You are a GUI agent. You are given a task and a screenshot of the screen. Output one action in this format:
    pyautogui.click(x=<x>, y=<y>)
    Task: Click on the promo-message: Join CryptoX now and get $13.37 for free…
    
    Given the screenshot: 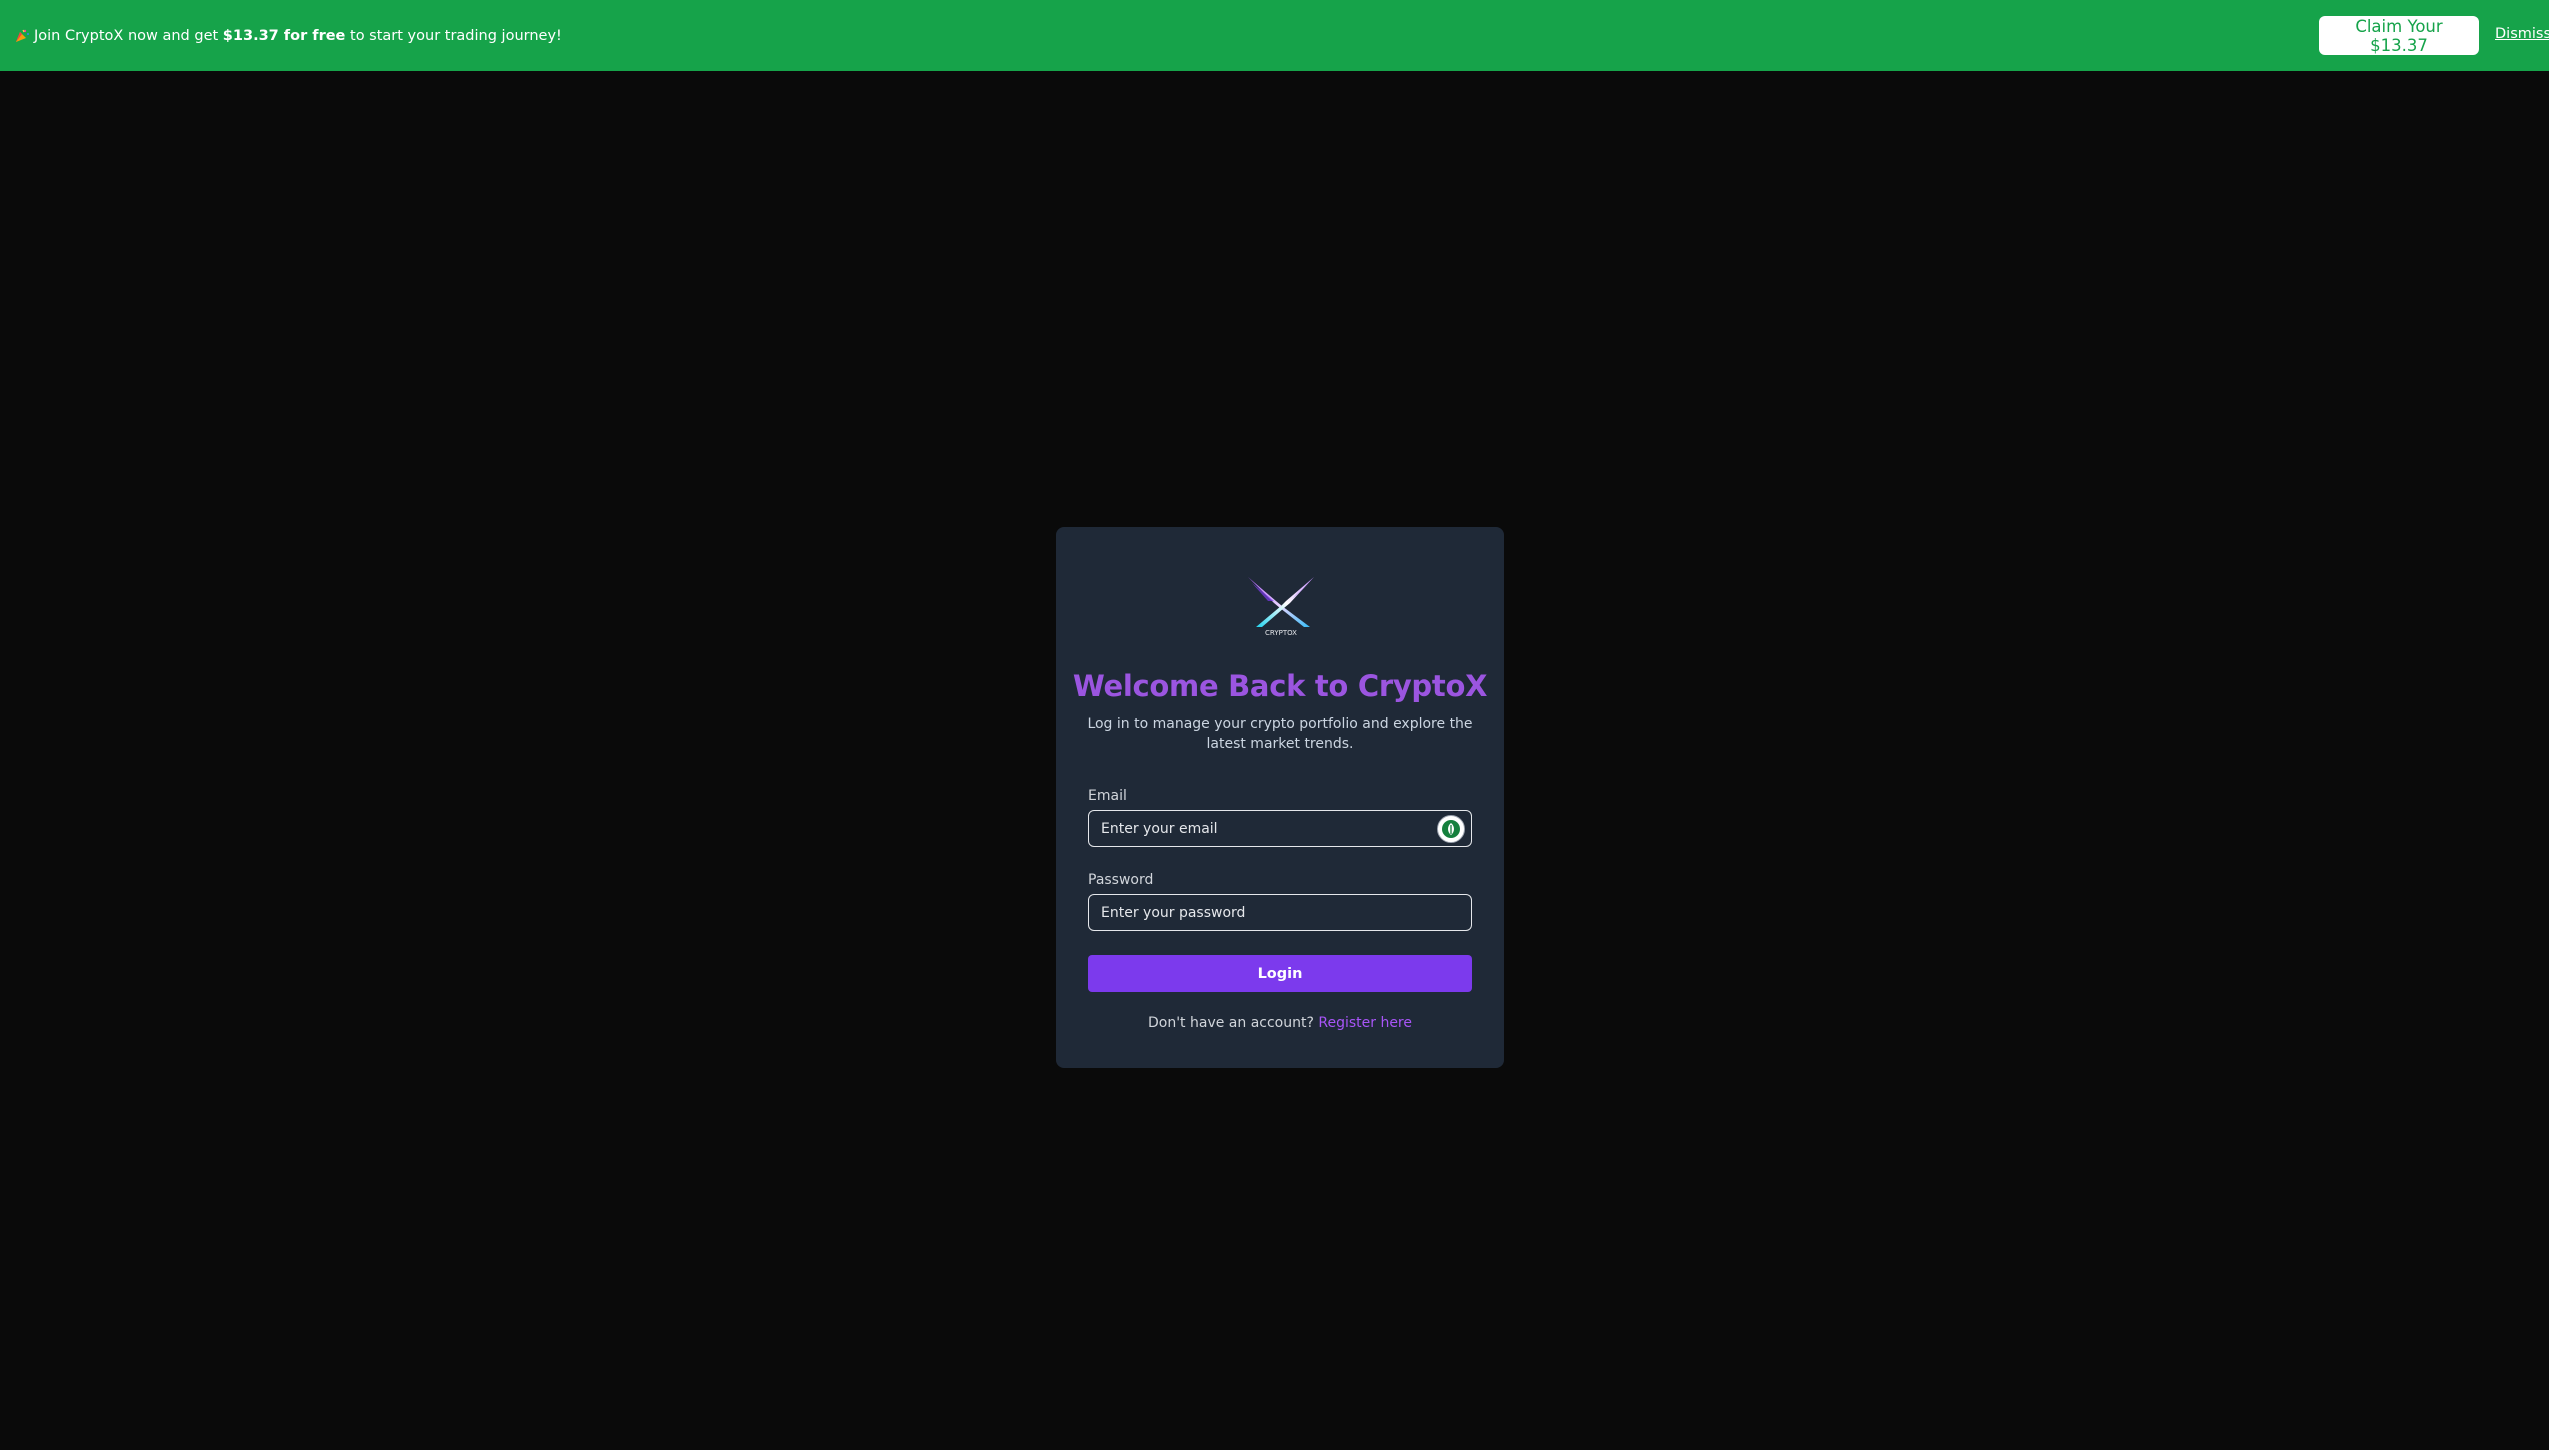 What is the action you would take?
    pyautogui.click(x=298, y=36)
    